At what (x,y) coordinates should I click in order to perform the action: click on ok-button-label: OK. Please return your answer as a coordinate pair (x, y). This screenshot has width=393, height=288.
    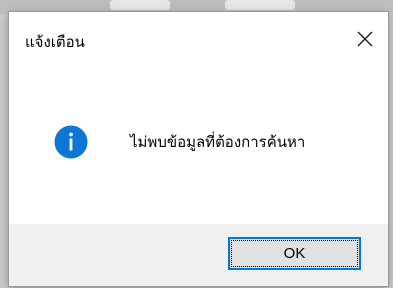
    Looking at the image, I should click on (294, 253).